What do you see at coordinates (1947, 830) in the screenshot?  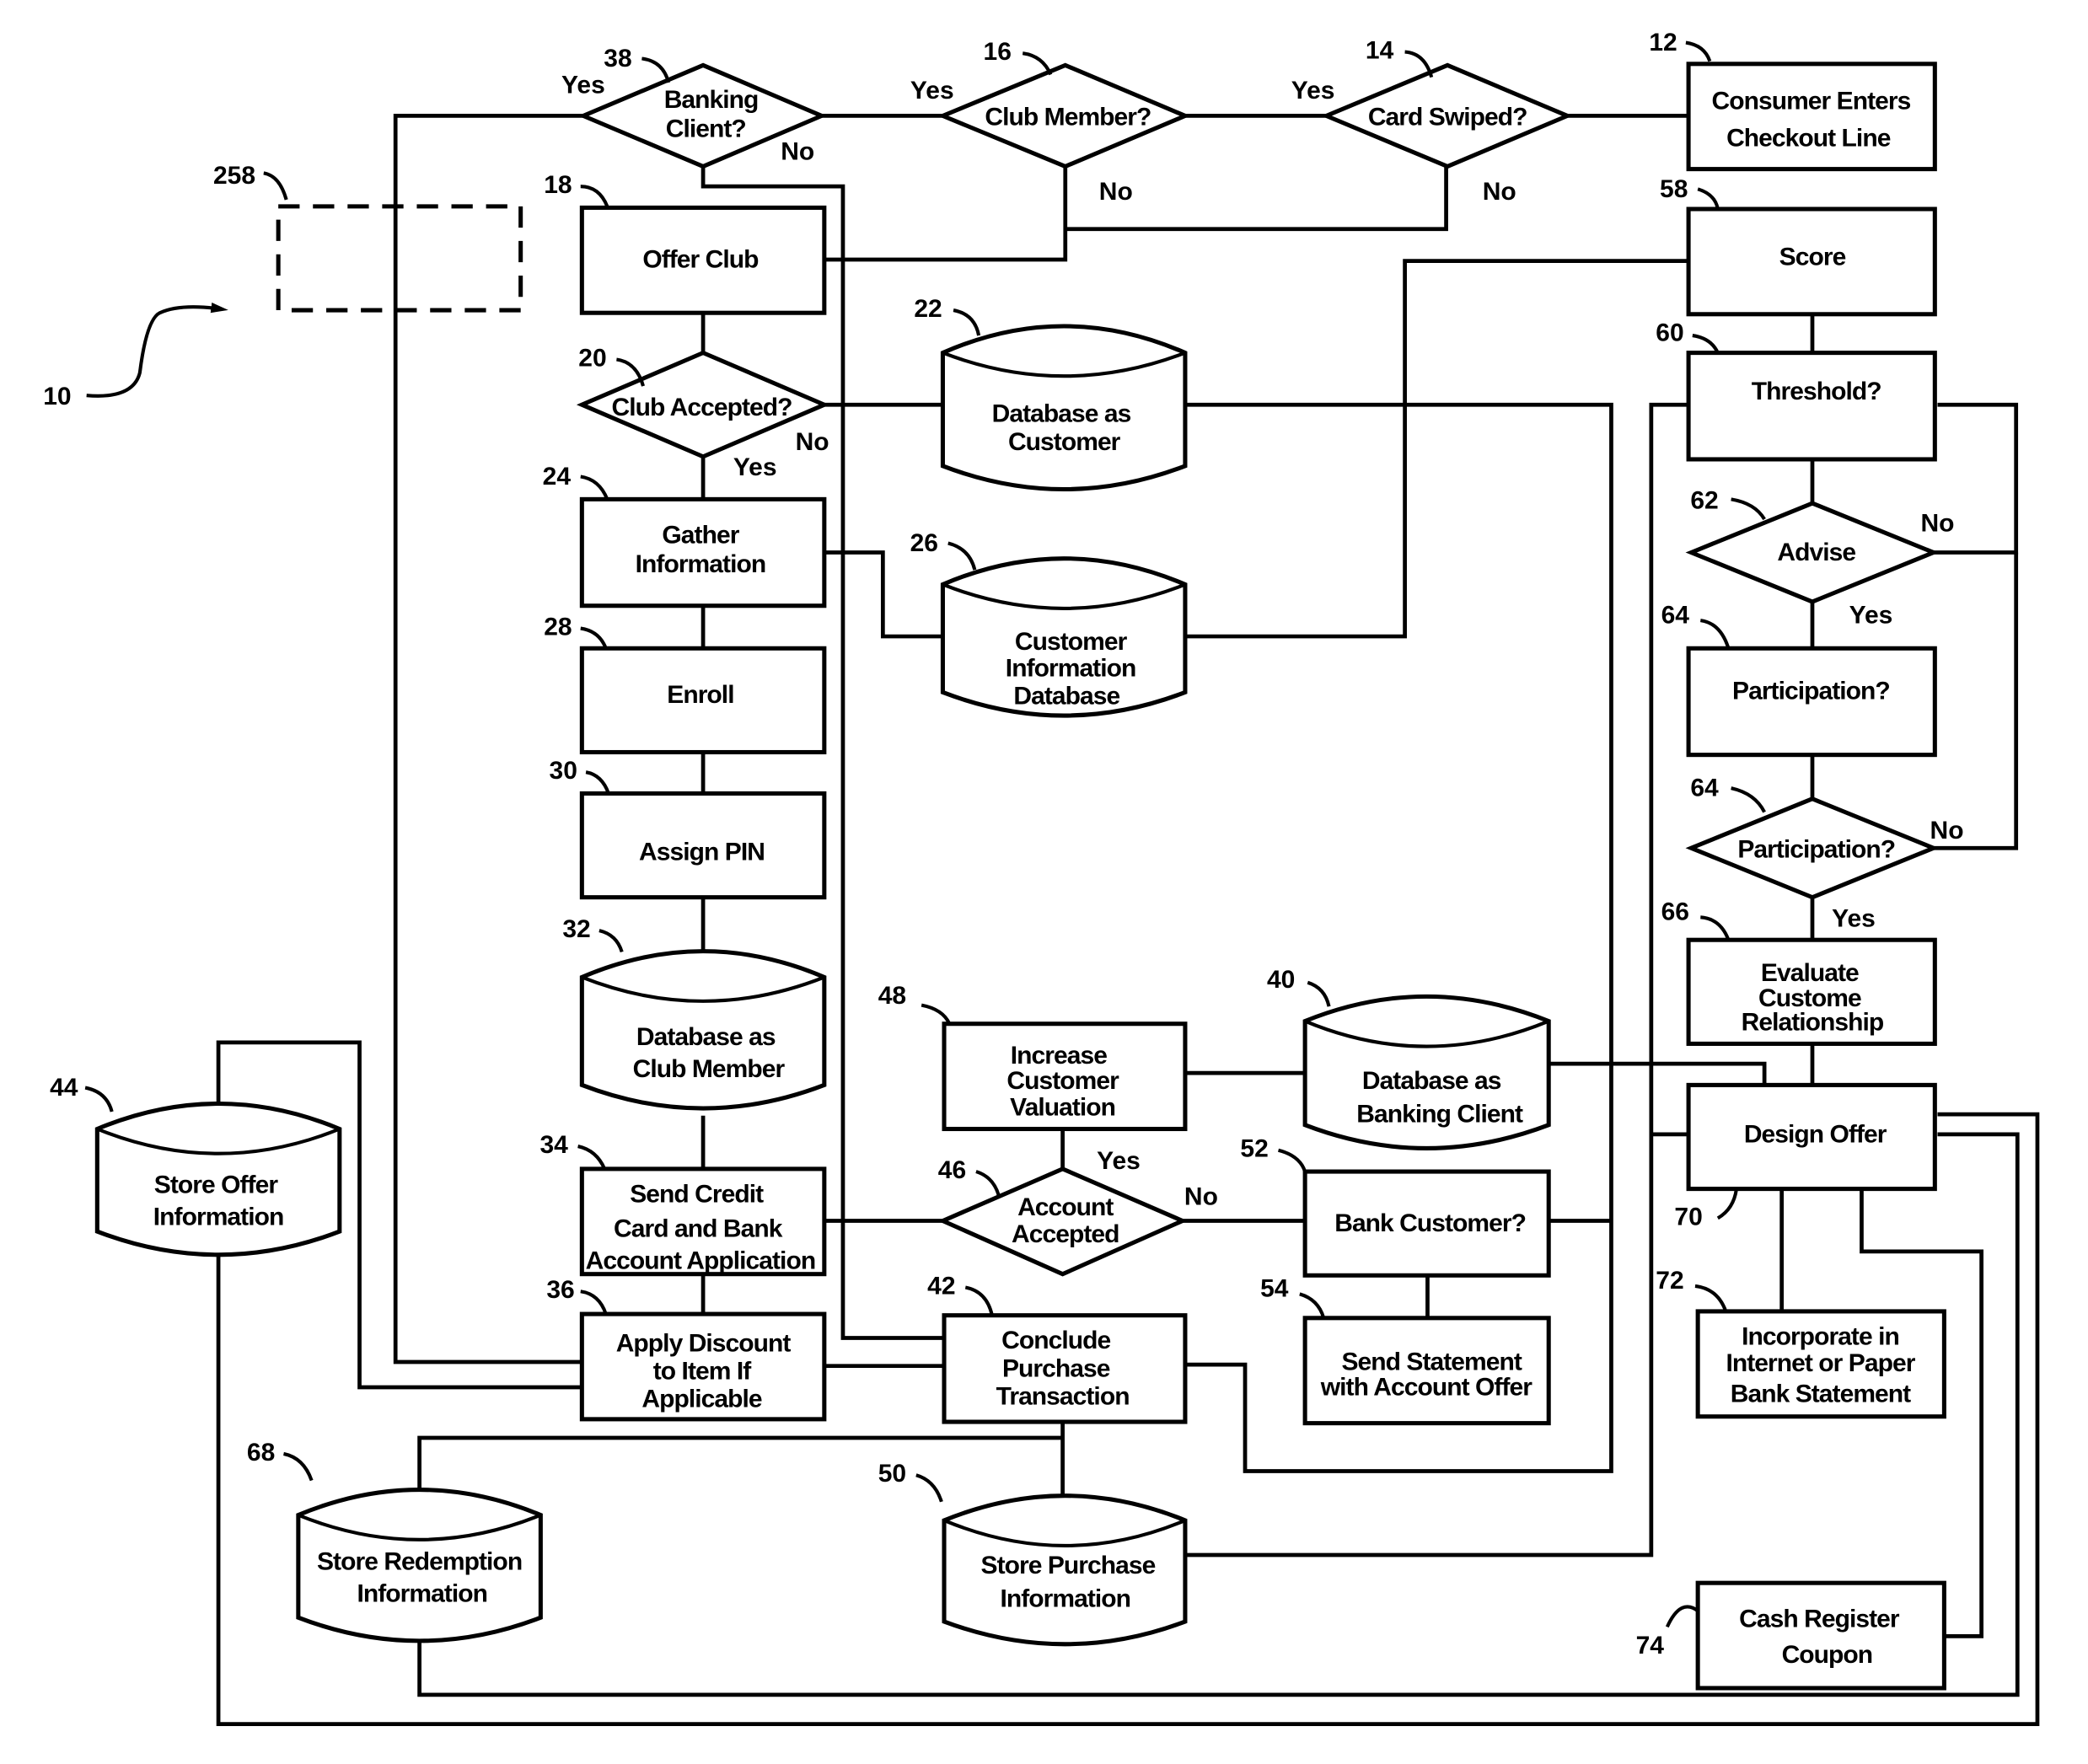 I see `label-64-no: No` at bounding box center [1947, 830].